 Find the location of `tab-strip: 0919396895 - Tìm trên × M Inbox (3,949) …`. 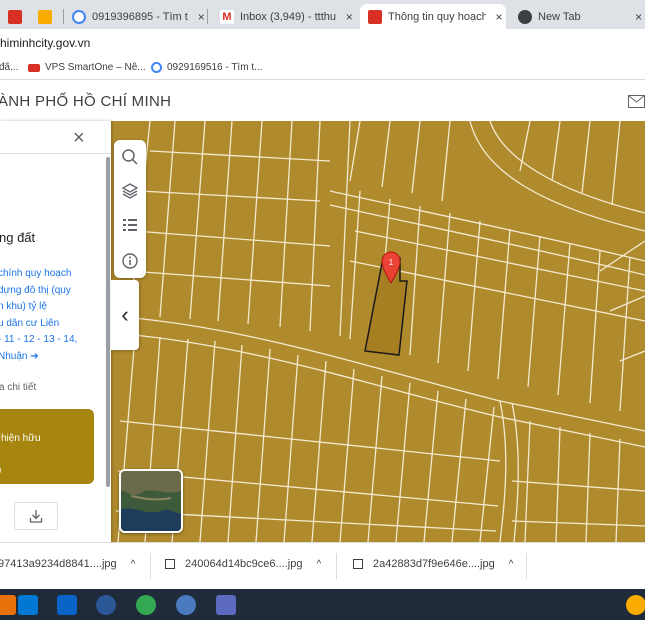

tab-strip: 0919396895 - Tìm trên × M Inbox (3,949) … is located at coordinates (322, 14).